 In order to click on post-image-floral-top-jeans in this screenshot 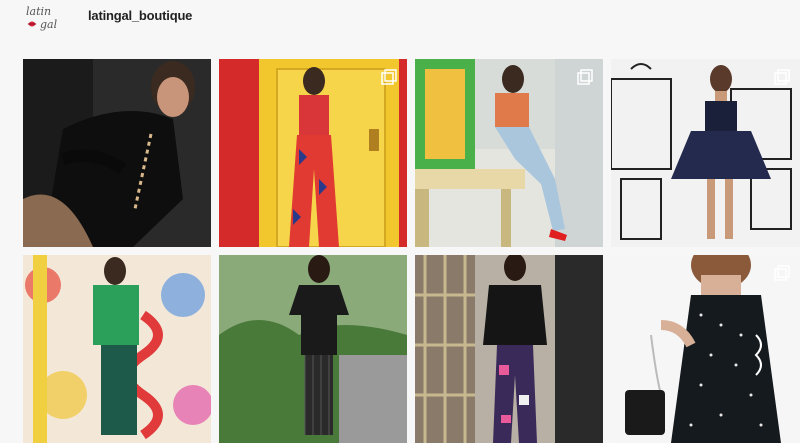, I will do `click(509, 153)`.